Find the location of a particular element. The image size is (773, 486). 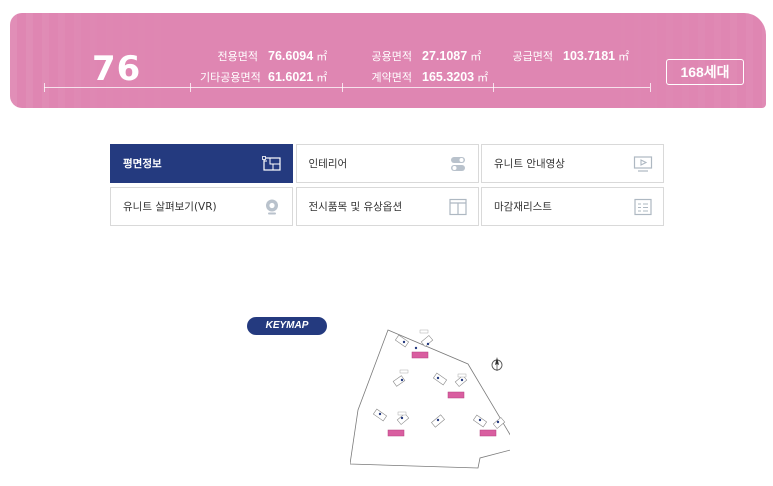

stat-value: 61.6021 is located at coordinates (291, 77).